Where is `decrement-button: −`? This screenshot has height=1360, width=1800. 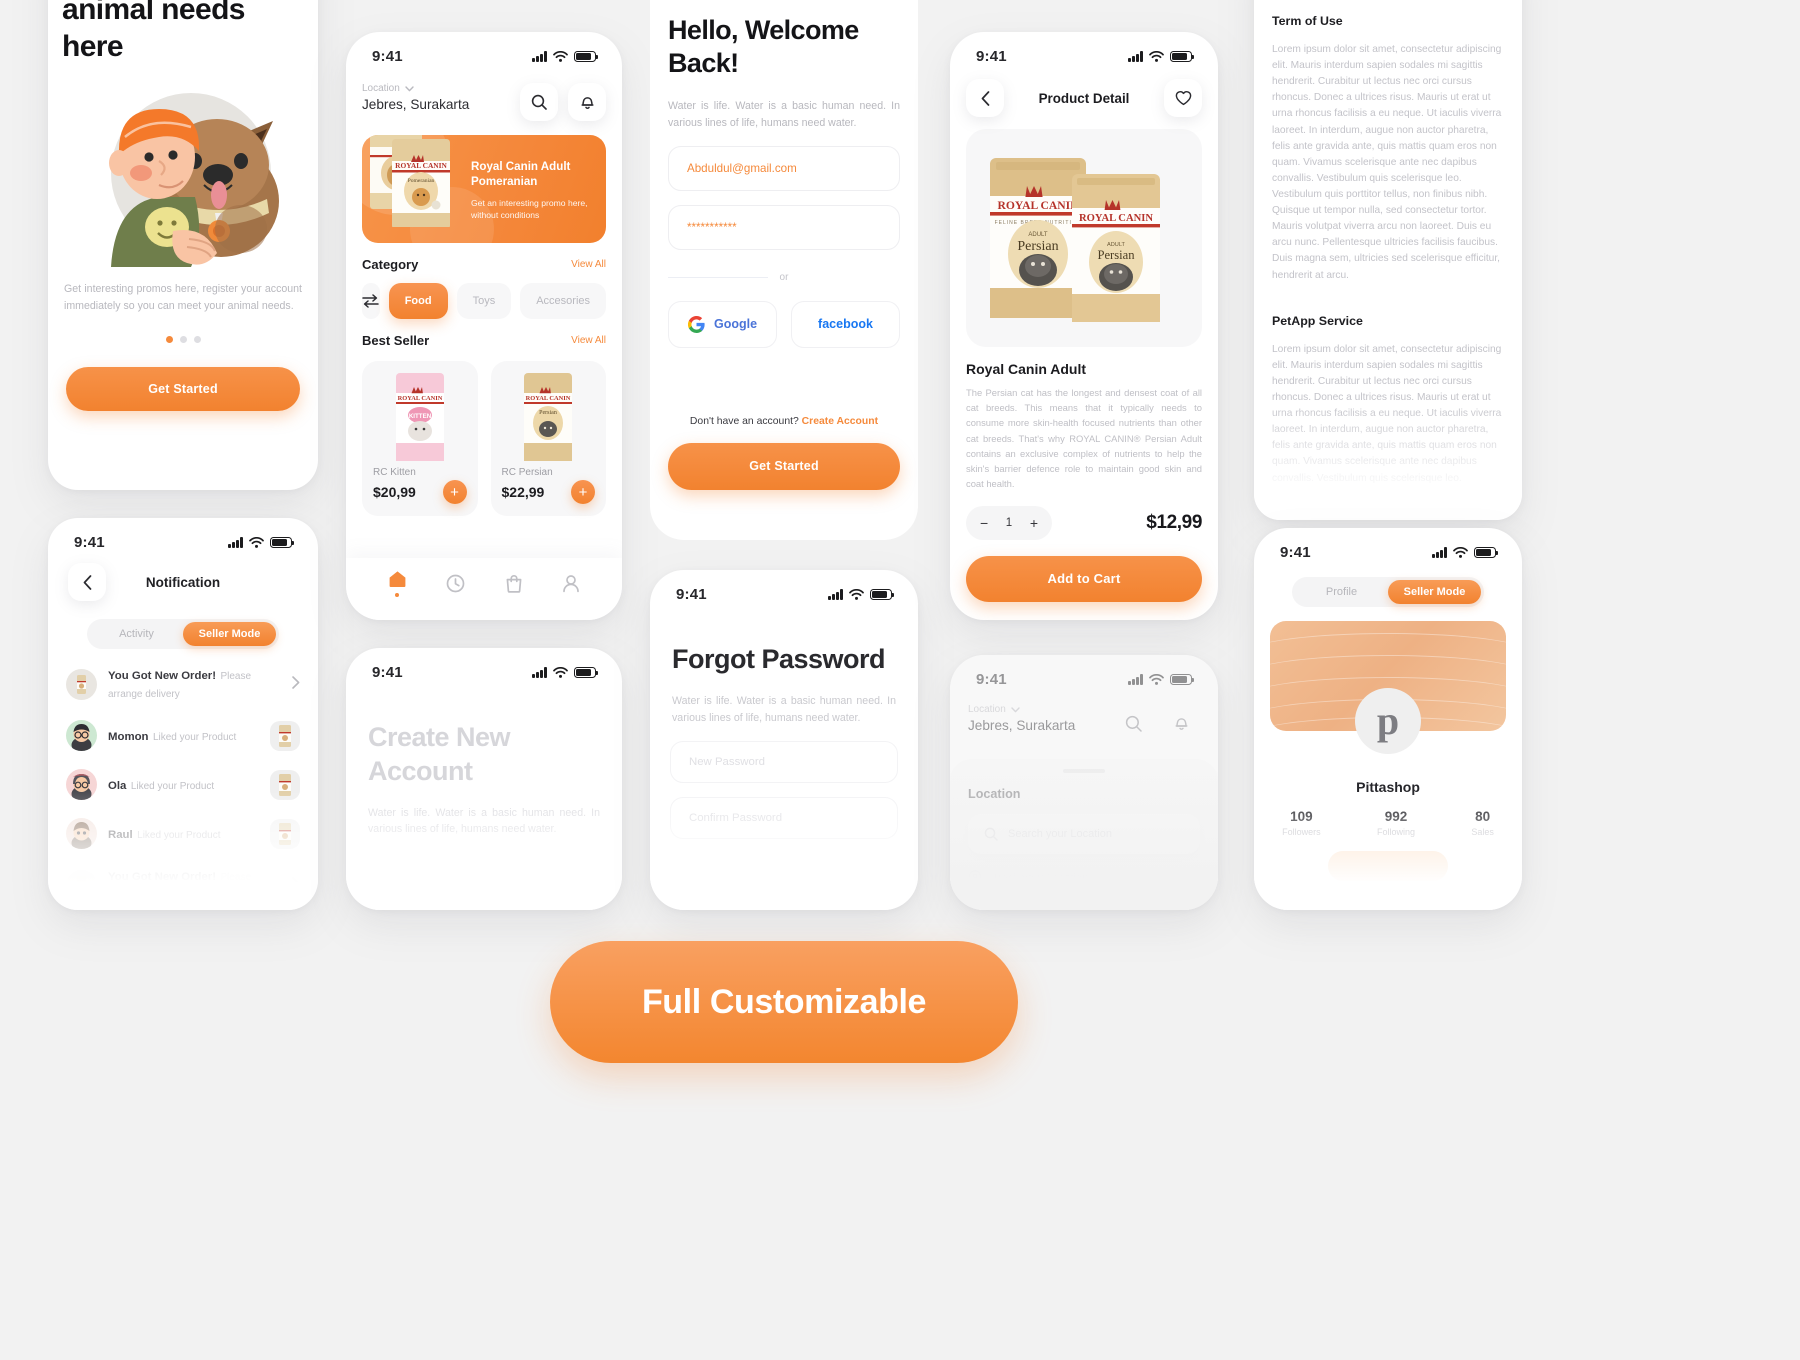
decrement-button: − is located at coordinates (984, 523).